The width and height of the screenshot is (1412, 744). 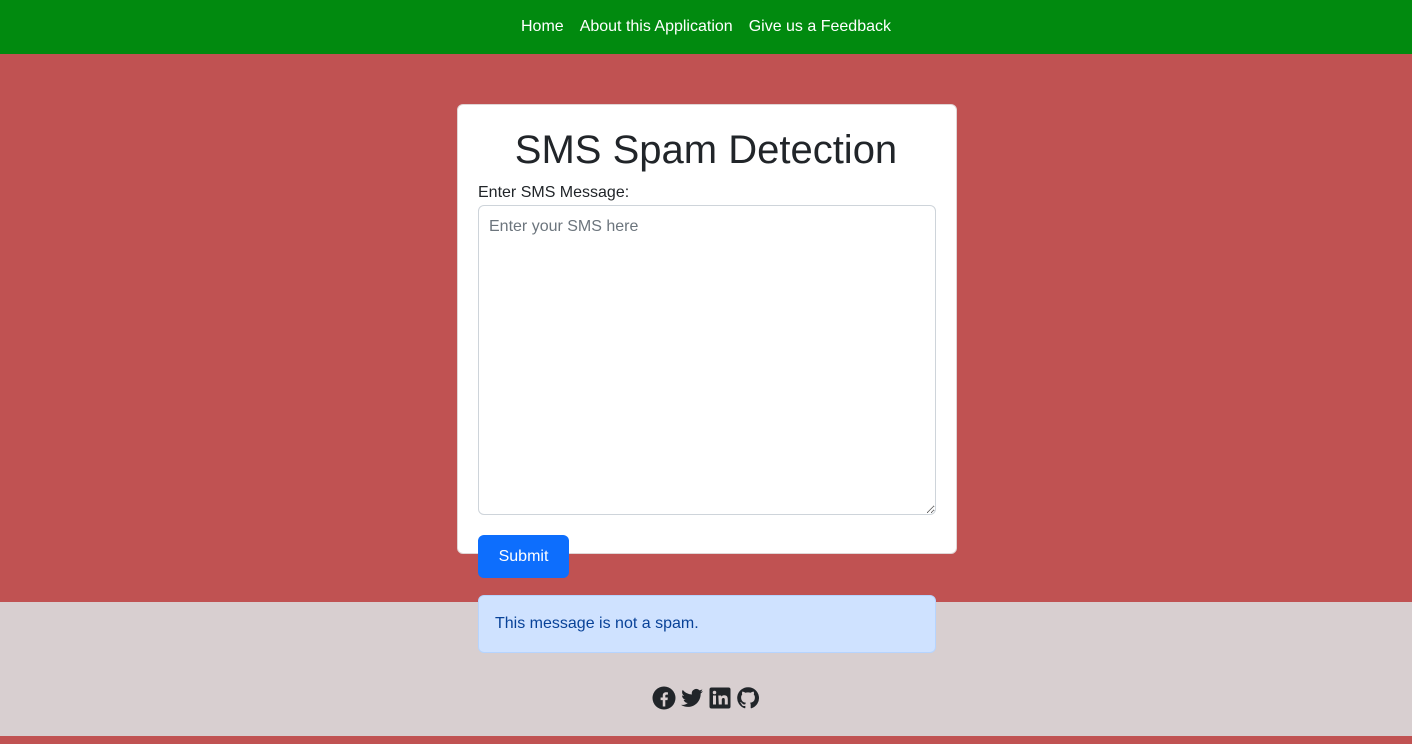 What do you see at coordinates (554, 192) in the screenshot?
I see `sms-input-label: Enter SMS Message:` at bounding box center [554, 192].